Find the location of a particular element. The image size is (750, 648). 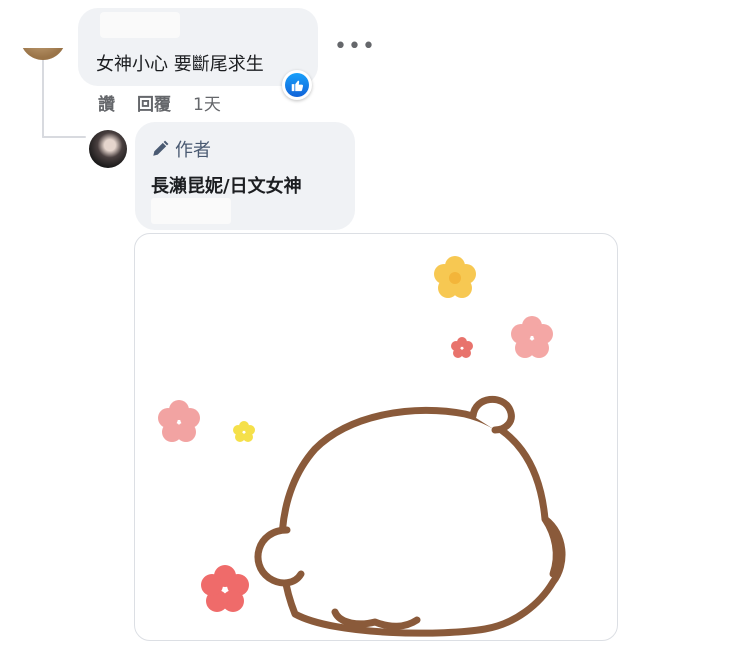

flower-red-small is located at coordinates (462, 347).